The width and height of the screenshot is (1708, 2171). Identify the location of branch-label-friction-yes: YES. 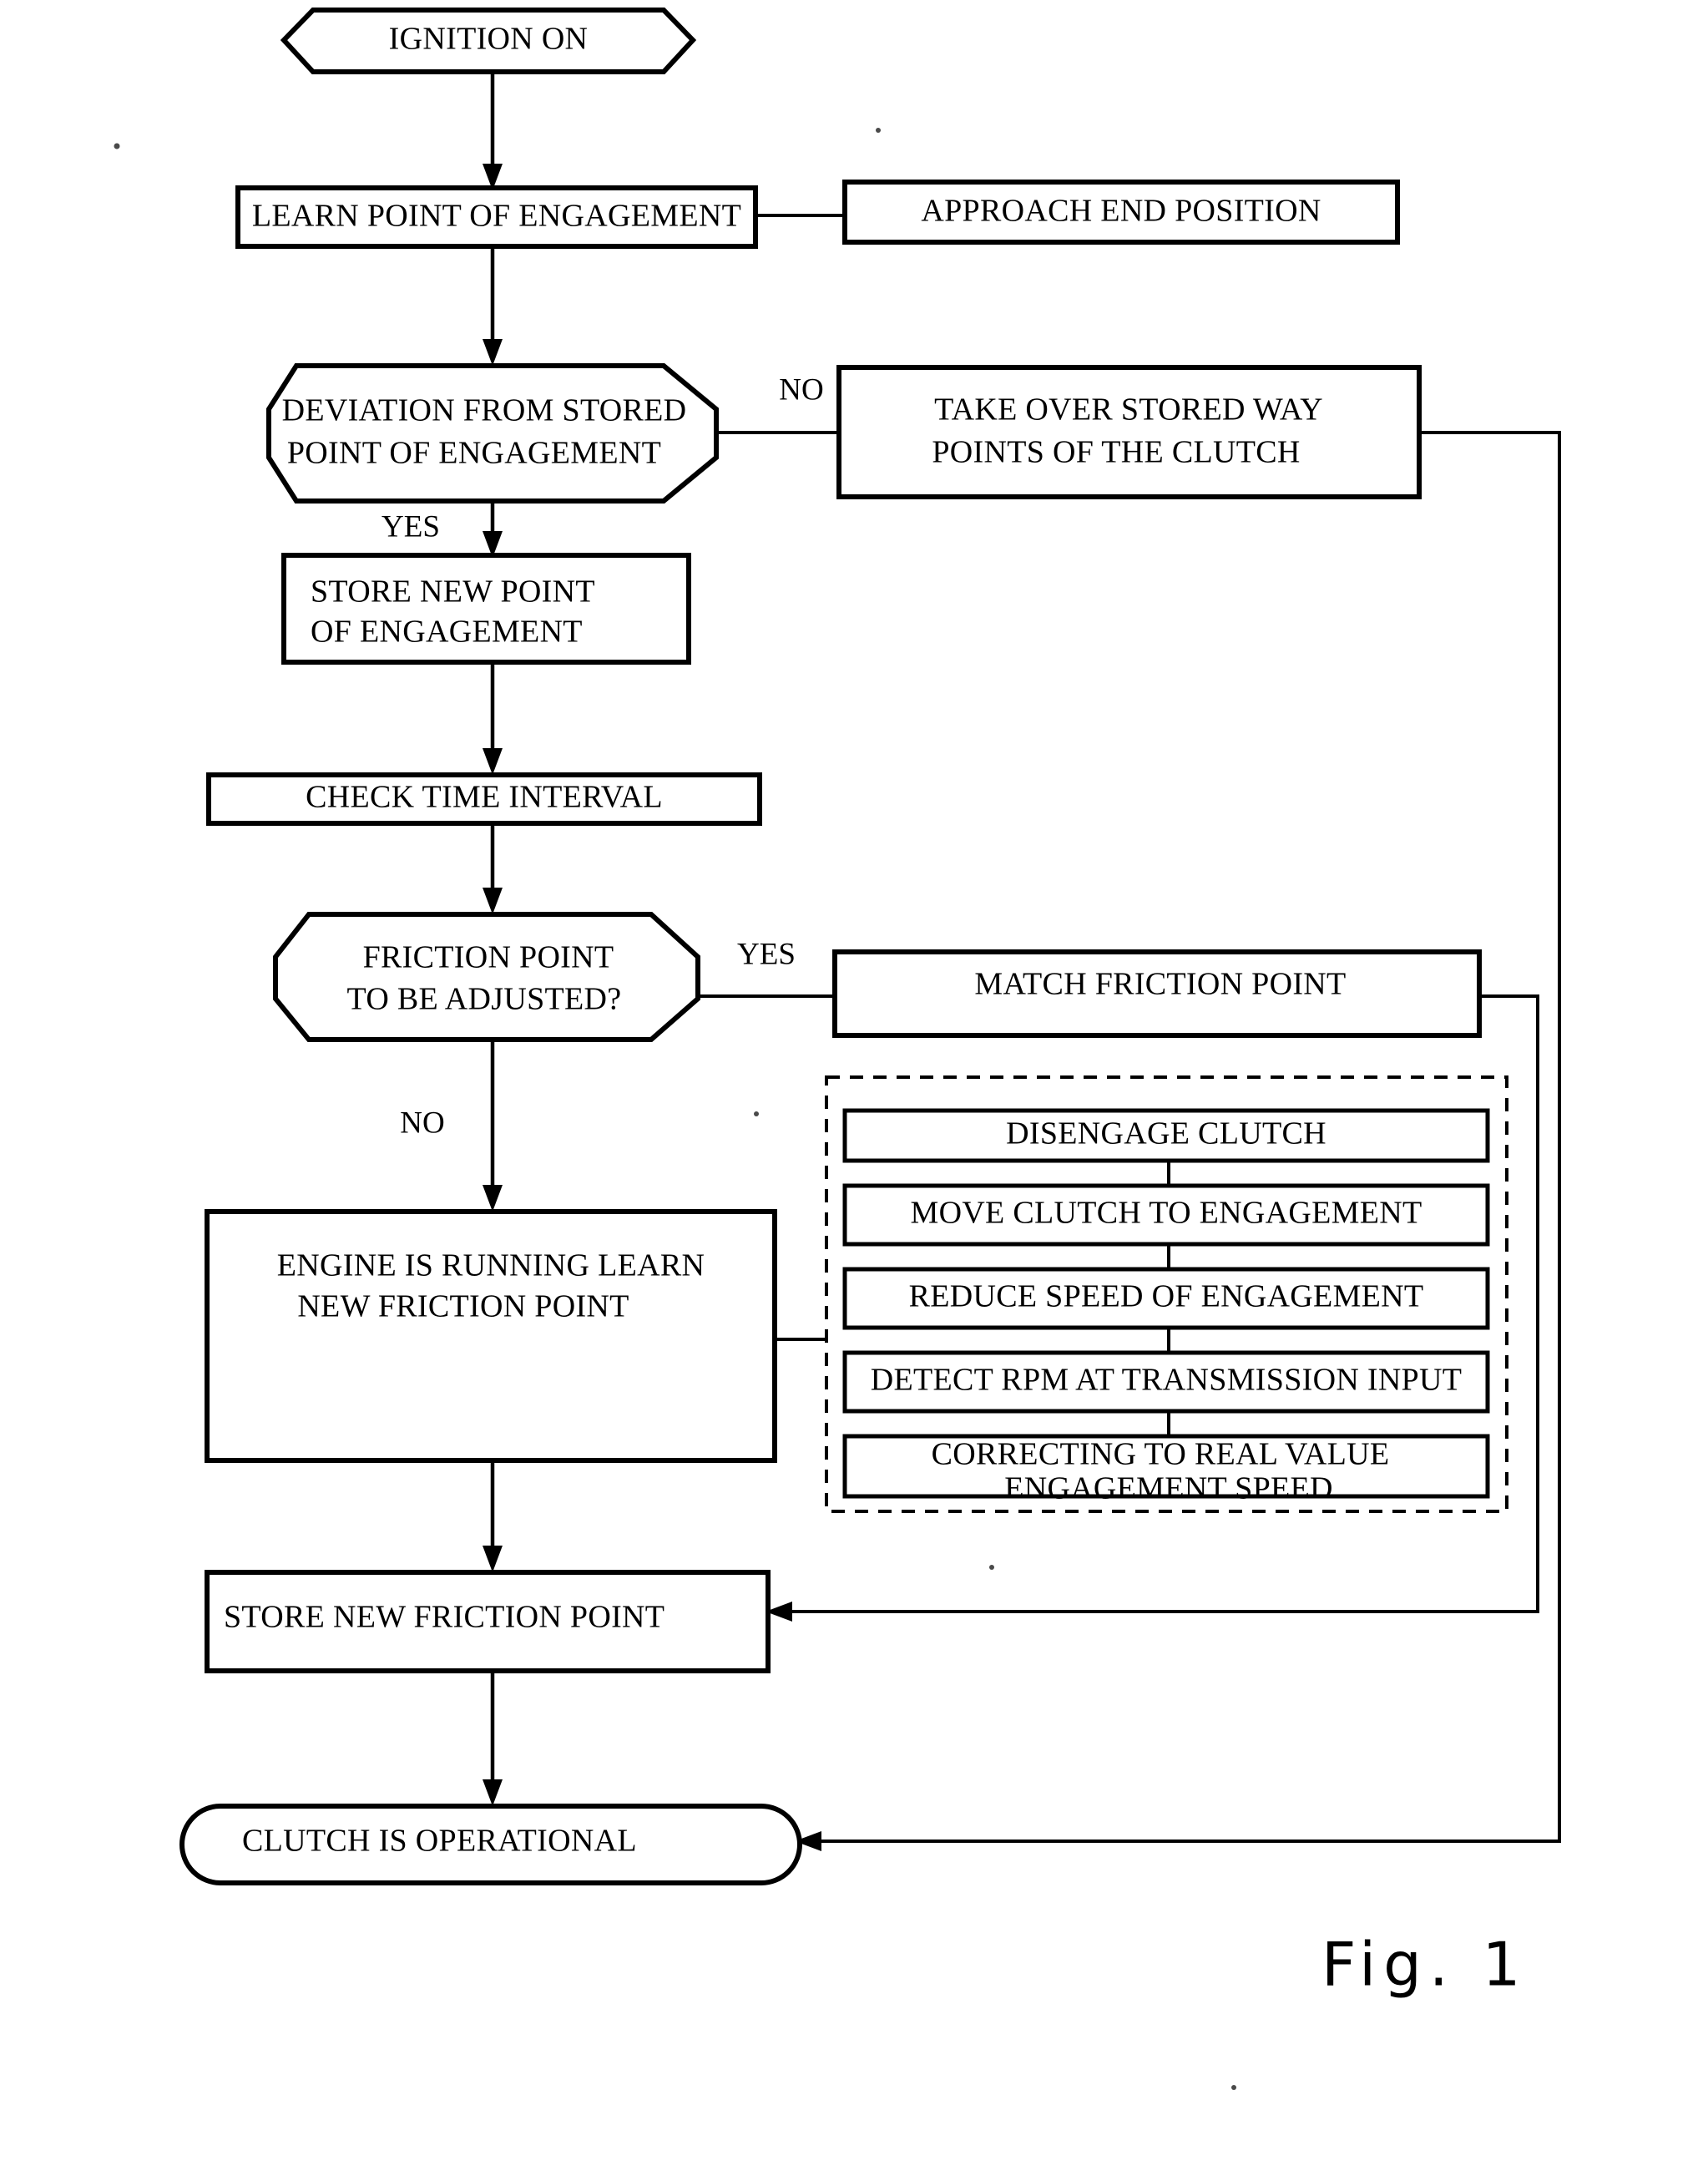
(767, 954).